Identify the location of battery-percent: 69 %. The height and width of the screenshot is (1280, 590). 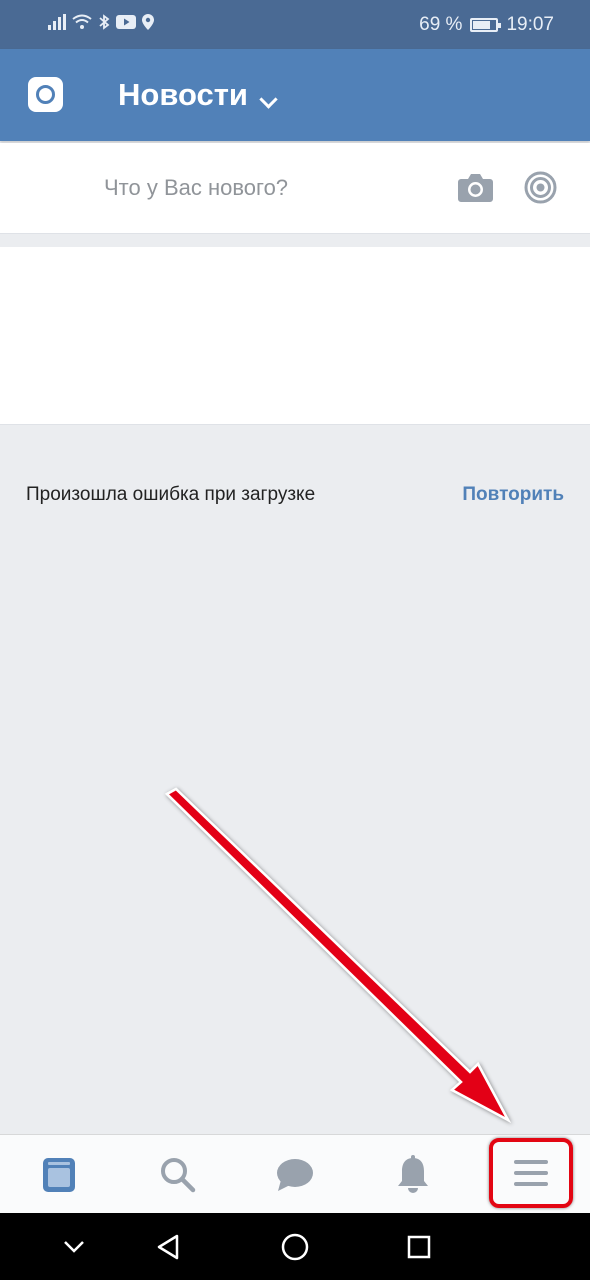
(441, 24).